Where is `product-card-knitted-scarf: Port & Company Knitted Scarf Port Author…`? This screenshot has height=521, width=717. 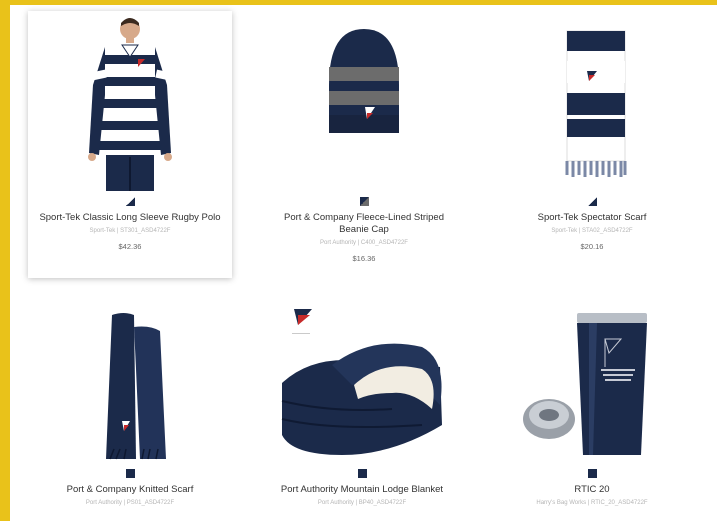 product-card-knitted-scarf: Port & Company Knitted Scarf Port Author… is located at coordinates (130, 413).